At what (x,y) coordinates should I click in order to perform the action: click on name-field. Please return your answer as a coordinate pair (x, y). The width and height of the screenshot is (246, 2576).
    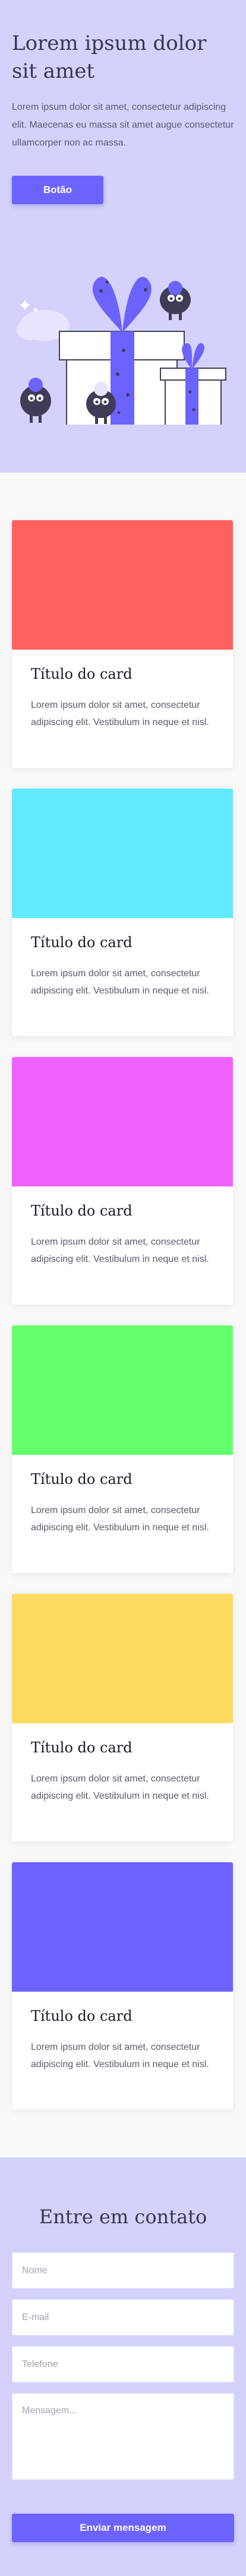
    Looking at the image, I should click on (123, 2270).